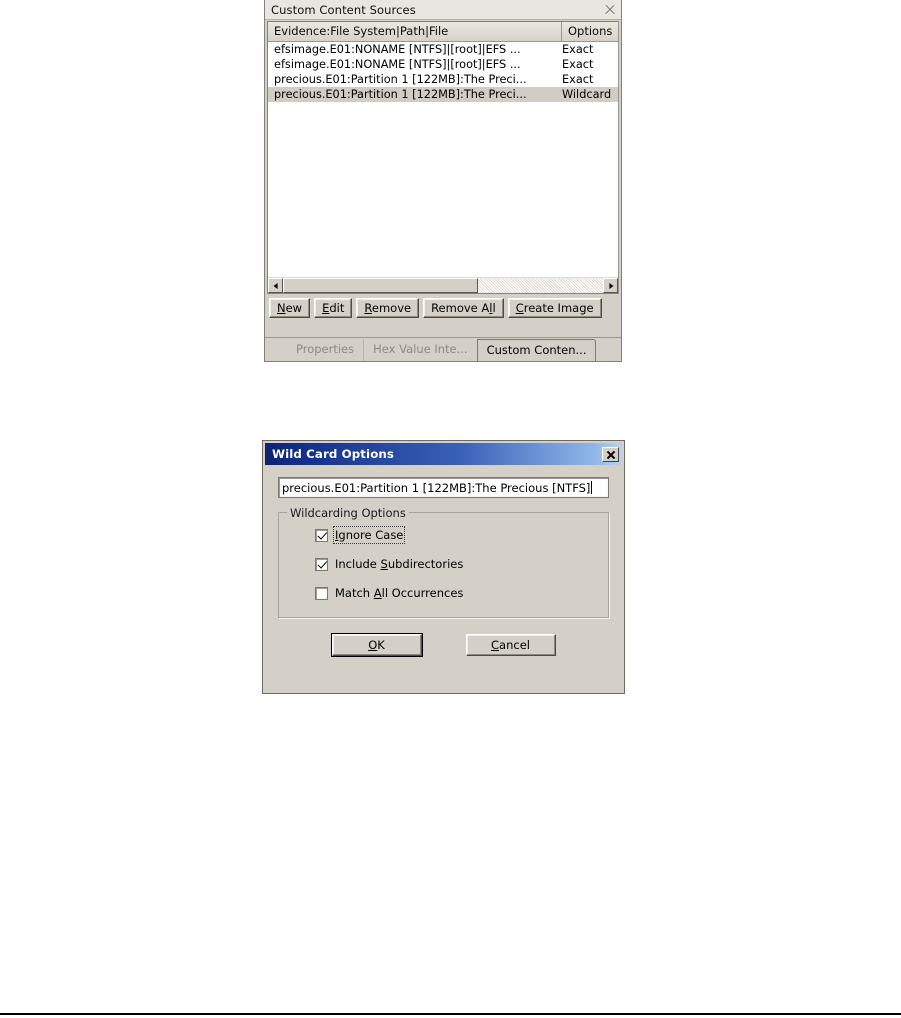  Describe the element at coordinates (321, 593) in the screenshot. I see `checkbox-unchecked-icon` at that location.